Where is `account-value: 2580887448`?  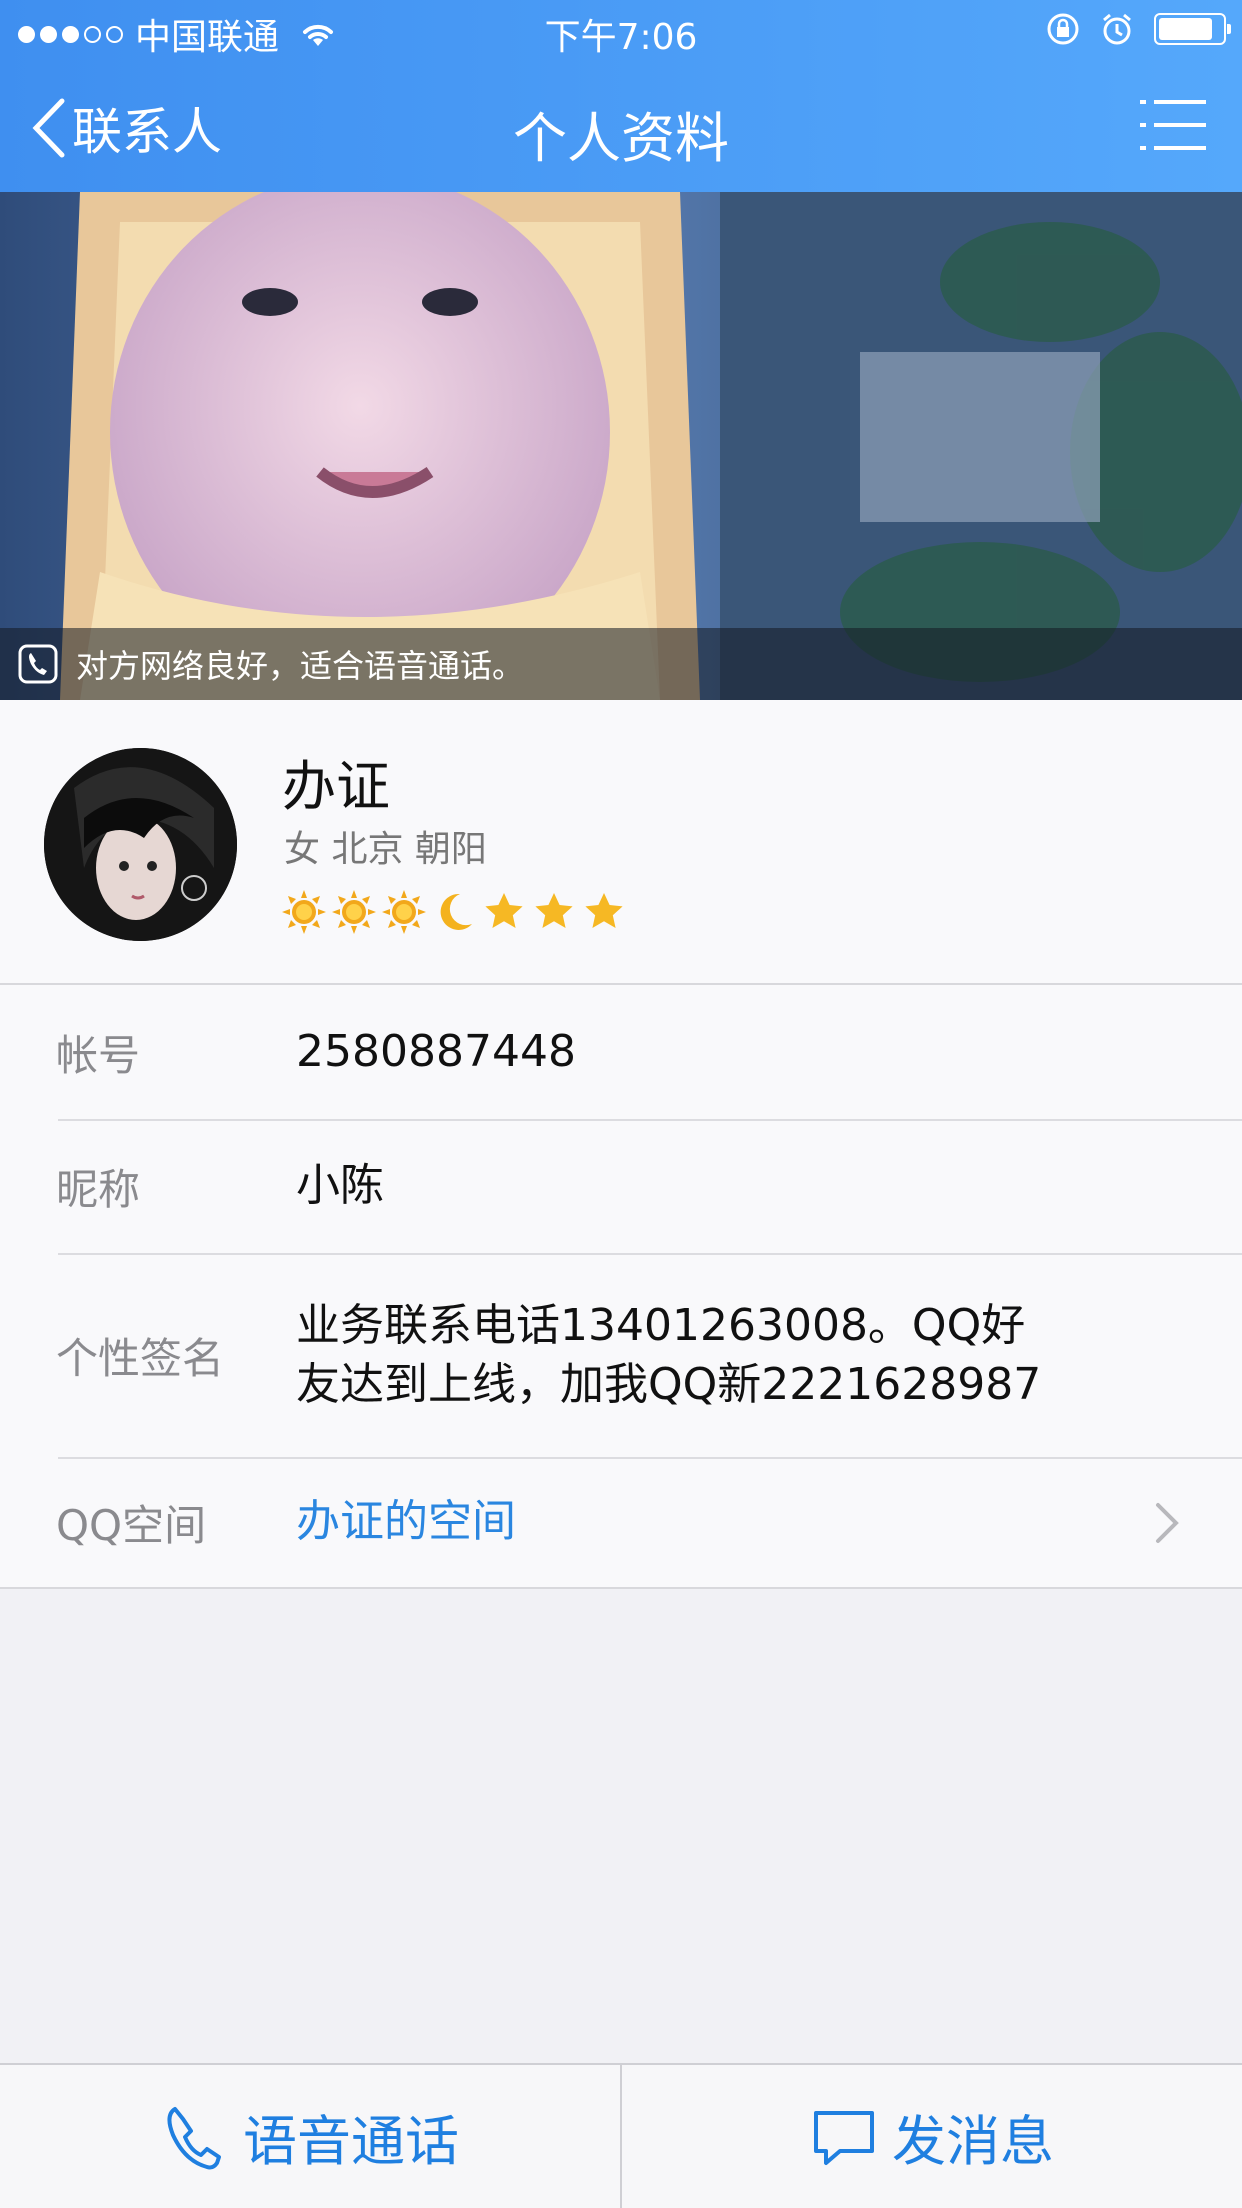 account-value: 2580887448 is located at coordinates (436, 1052).